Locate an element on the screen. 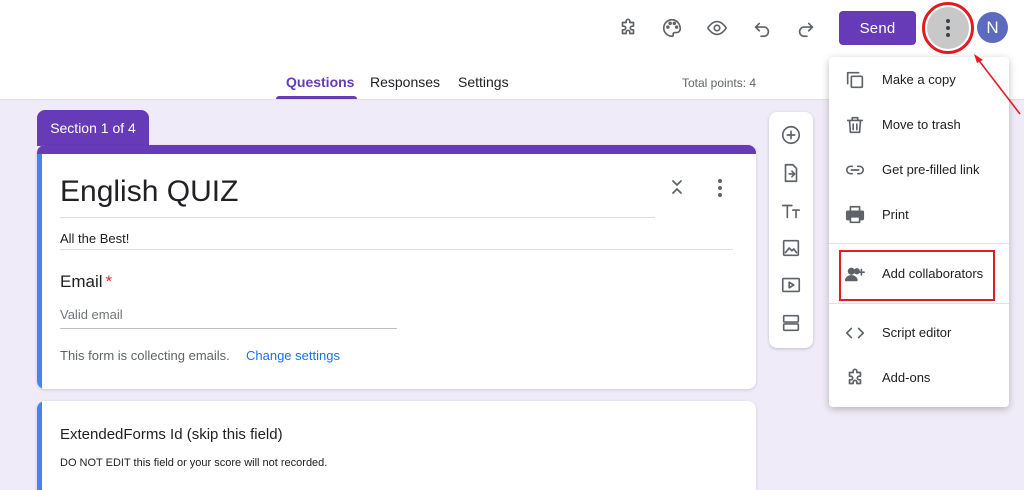 This screenshot has width=1024, height=490. collapse-section-icon is located at coordinates (677, 187).